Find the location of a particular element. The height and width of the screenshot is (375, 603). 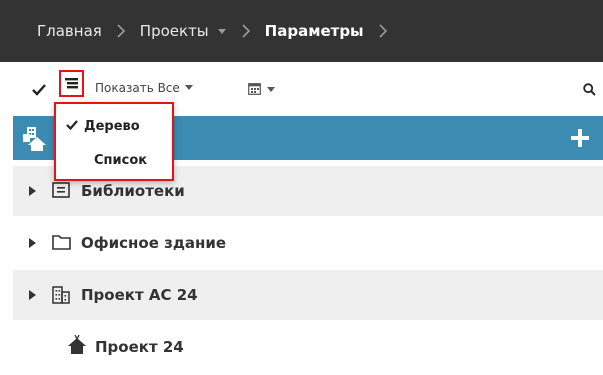

building-icon is located at coordinates (61, 297).